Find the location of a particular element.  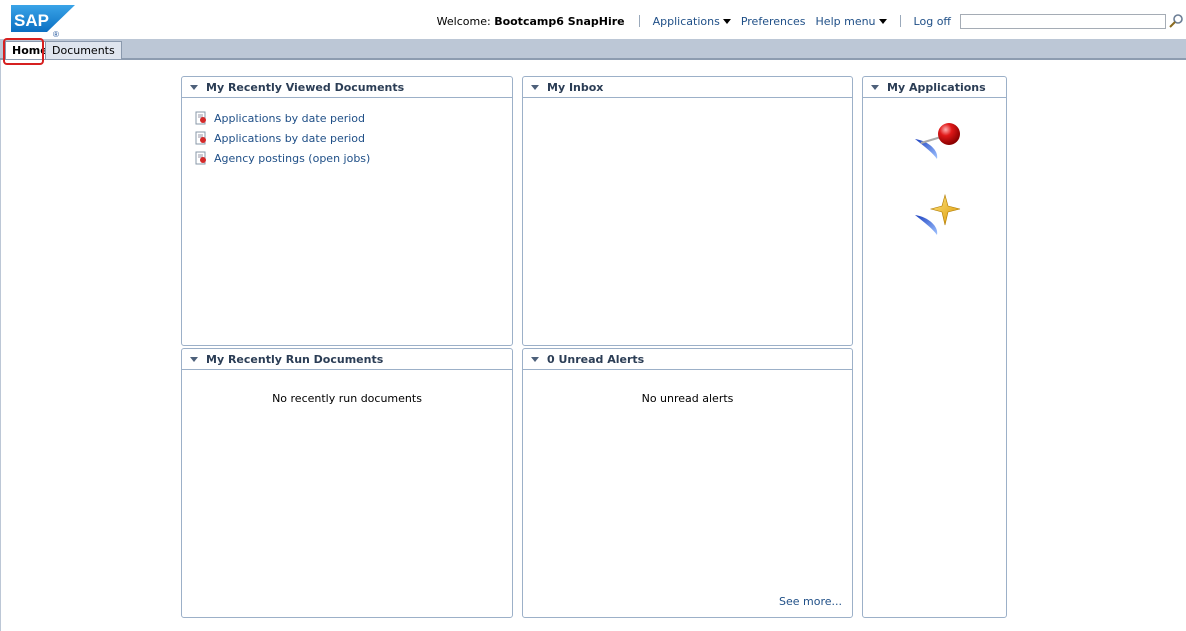

recently-viewed-title: My Recently Viewed Documents is located at coordinates (305, 87).